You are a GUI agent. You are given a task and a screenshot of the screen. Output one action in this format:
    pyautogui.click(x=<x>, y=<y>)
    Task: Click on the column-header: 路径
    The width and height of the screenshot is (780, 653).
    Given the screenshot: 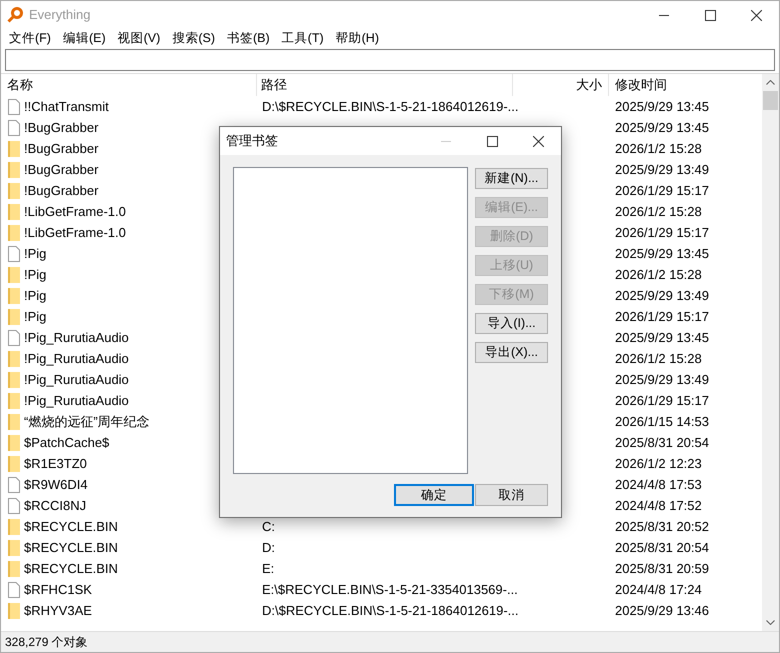 What is the action you would take?
    pyautogui.click(x=385, y=85)
    